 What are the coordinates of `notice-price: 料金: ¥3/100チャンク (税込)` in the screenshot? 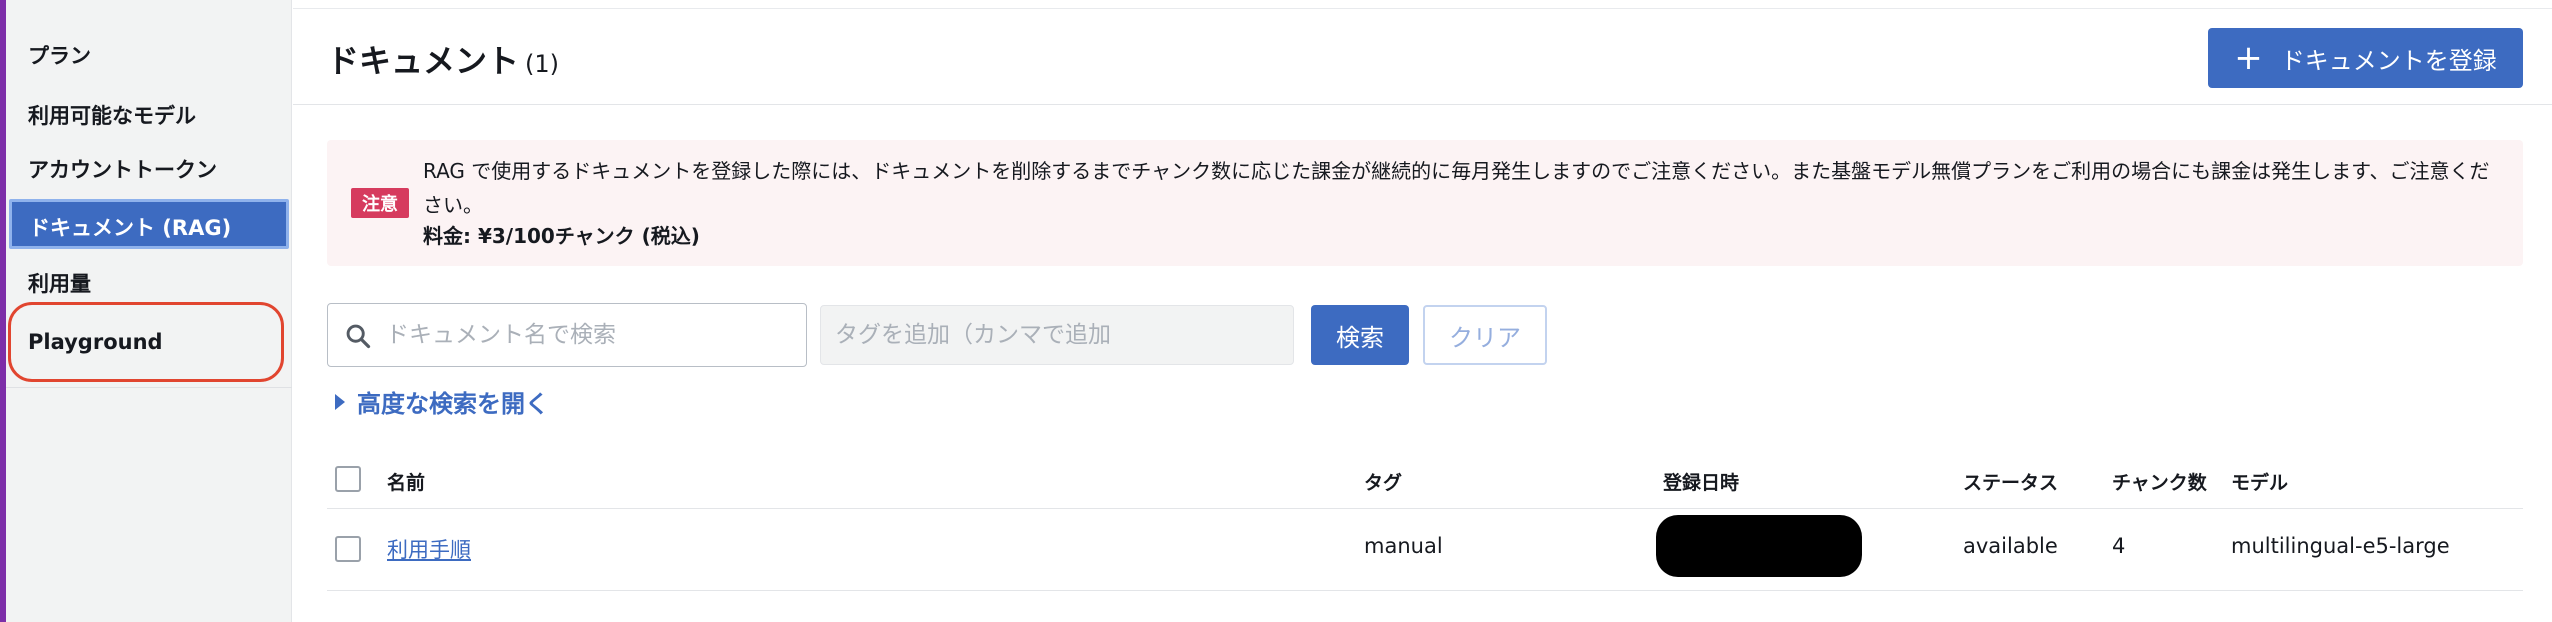 It's located at (561, 236).